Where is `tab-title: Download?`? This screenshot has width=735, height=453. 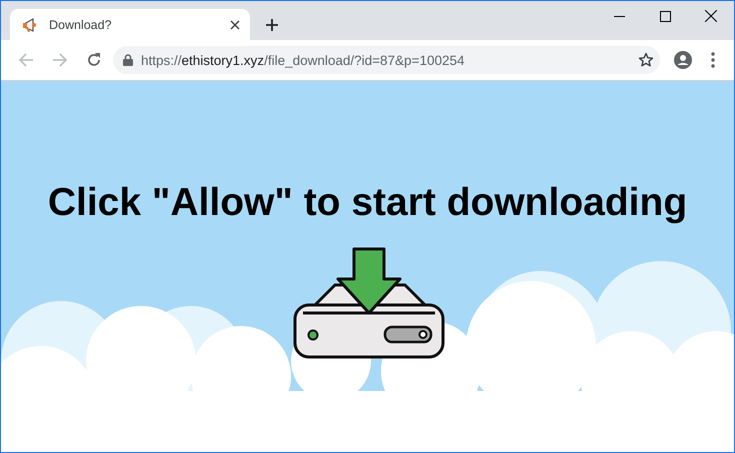
tab-title: Download? is located at coordinates (81, 25).